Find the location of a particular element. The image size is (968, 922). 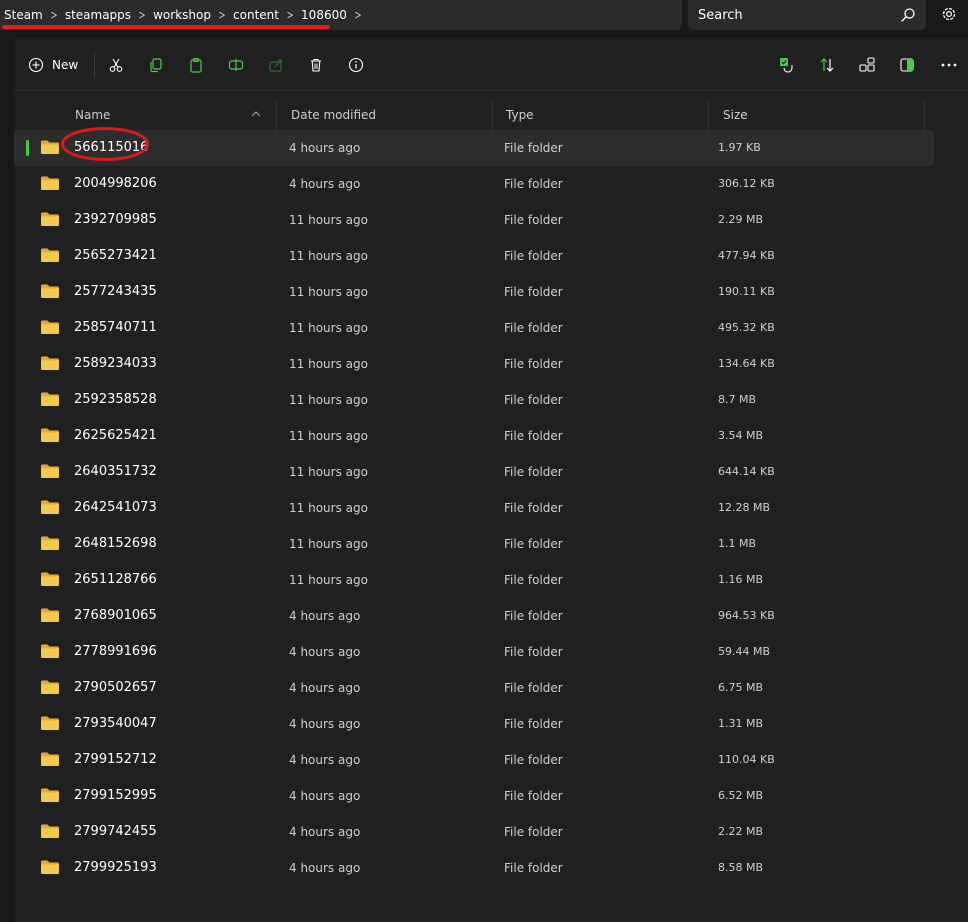

table-row: 2778991696 4 hours ago File folder 59.44 MB is located at coordinates (474, 652).